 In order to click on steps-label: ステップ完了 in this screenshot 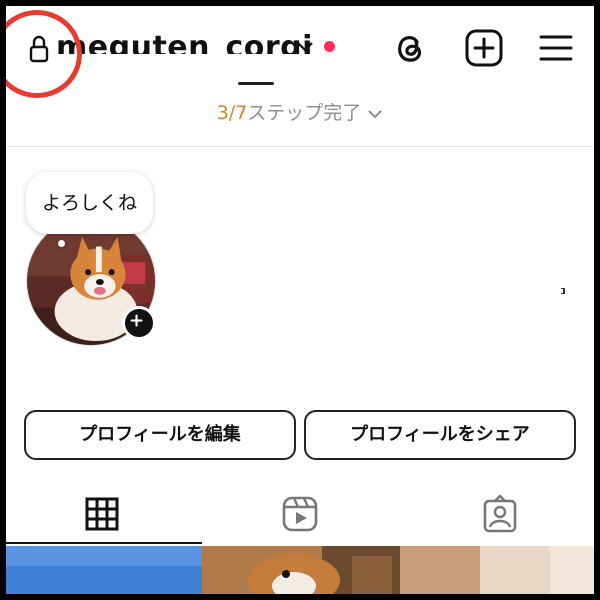, I will do `click(304, 113)`.